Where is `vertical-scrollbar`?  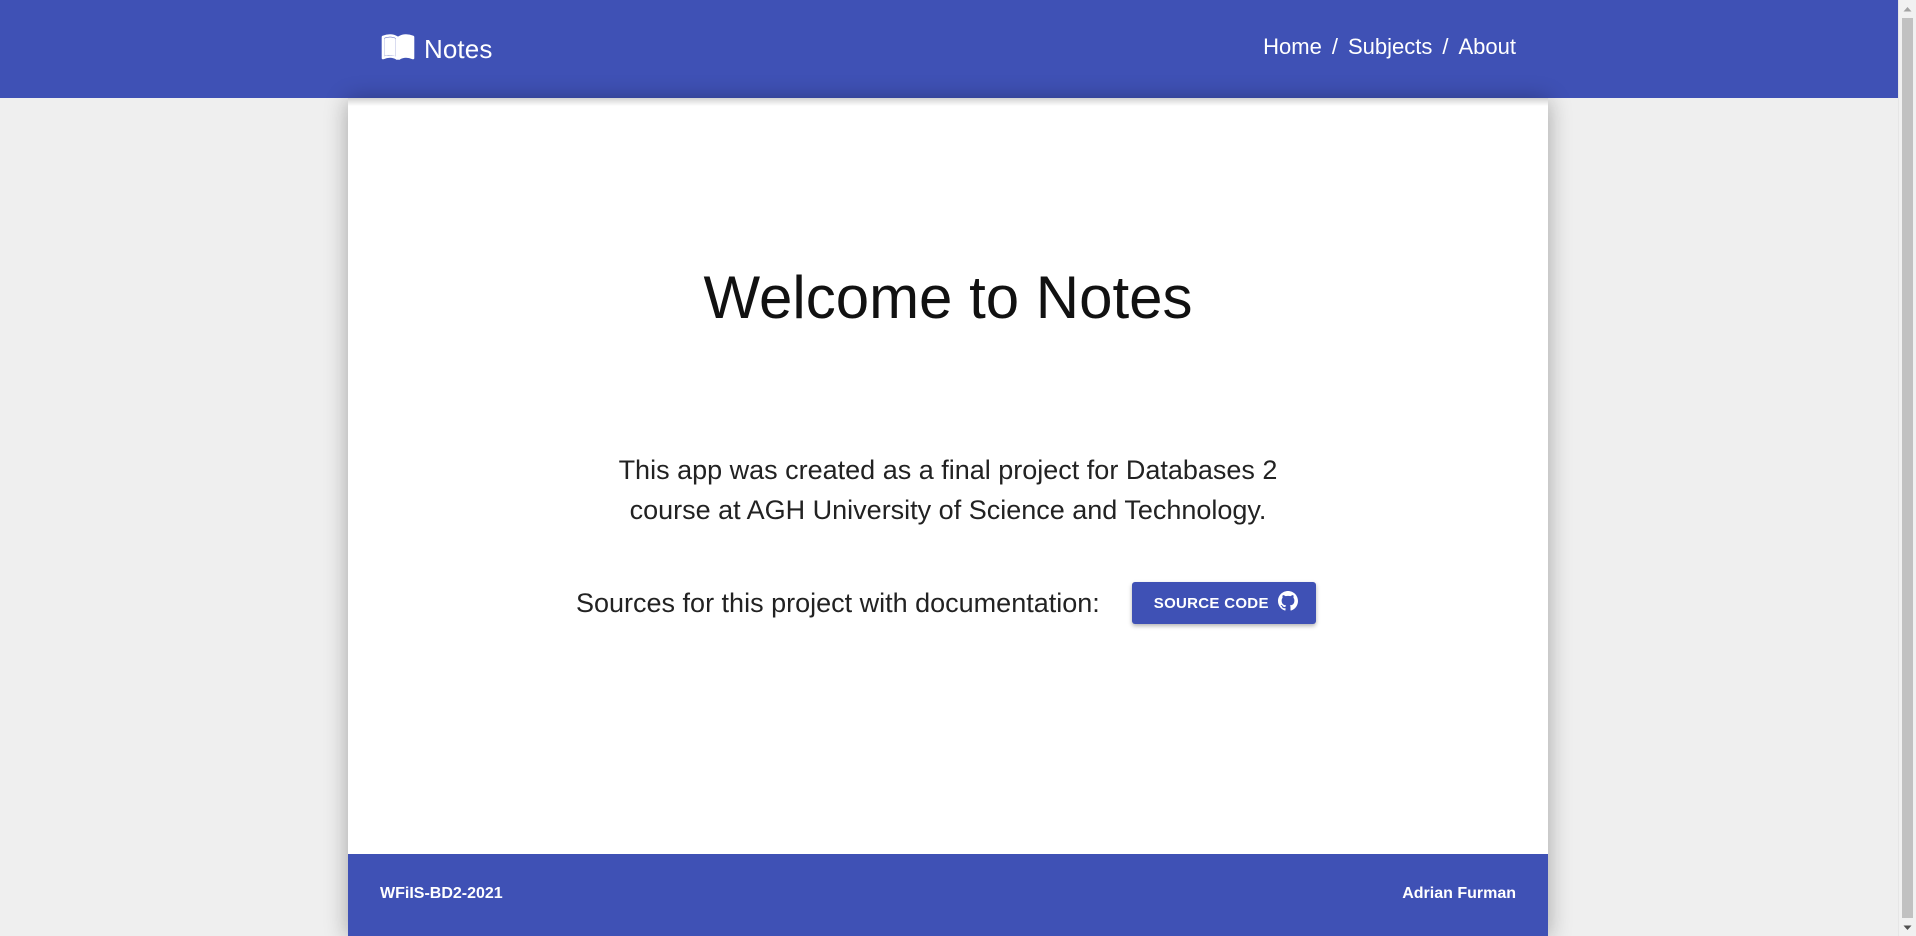 vertical-scrollbar is located at coordinates (1907, 468).